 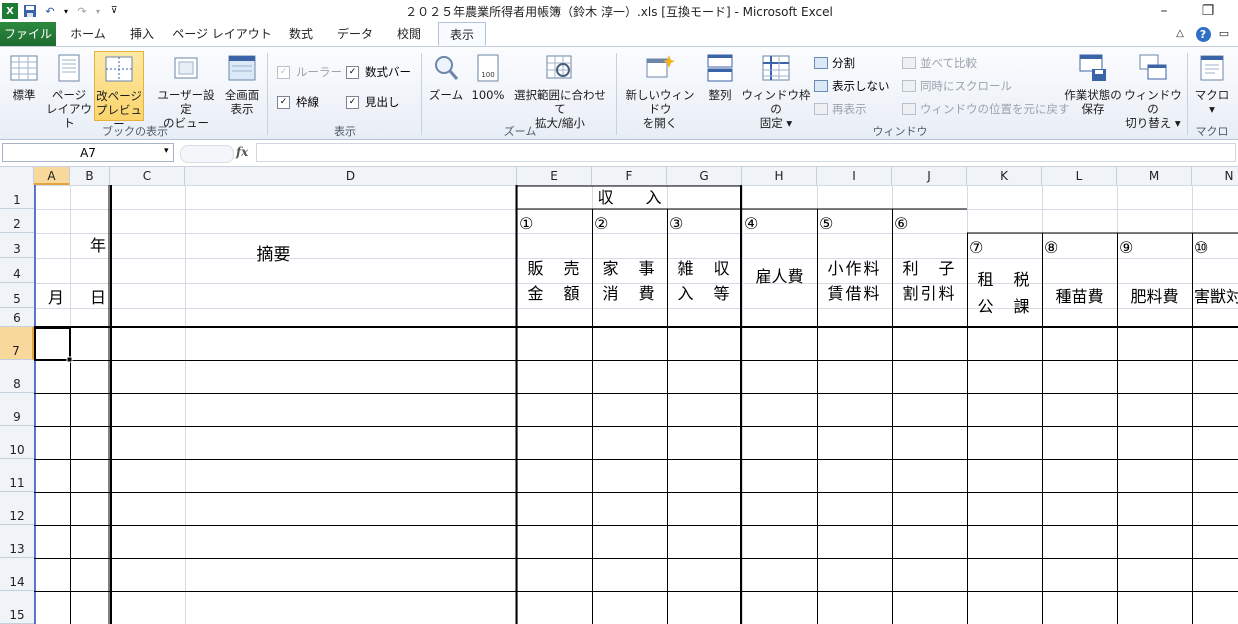 I want to click on day-label: 日, so click(x=98, y=297).